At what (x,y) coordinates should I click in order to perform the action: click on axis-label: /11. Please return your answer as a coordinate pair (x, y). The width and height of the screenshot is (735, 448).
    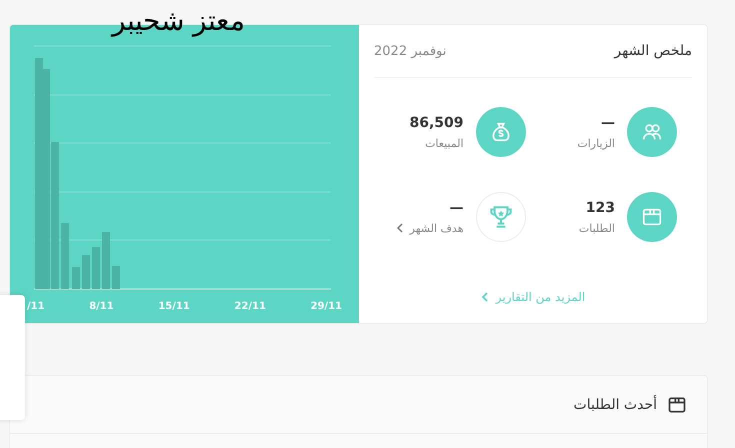
    Looking at the image, I should click on (36, 306).